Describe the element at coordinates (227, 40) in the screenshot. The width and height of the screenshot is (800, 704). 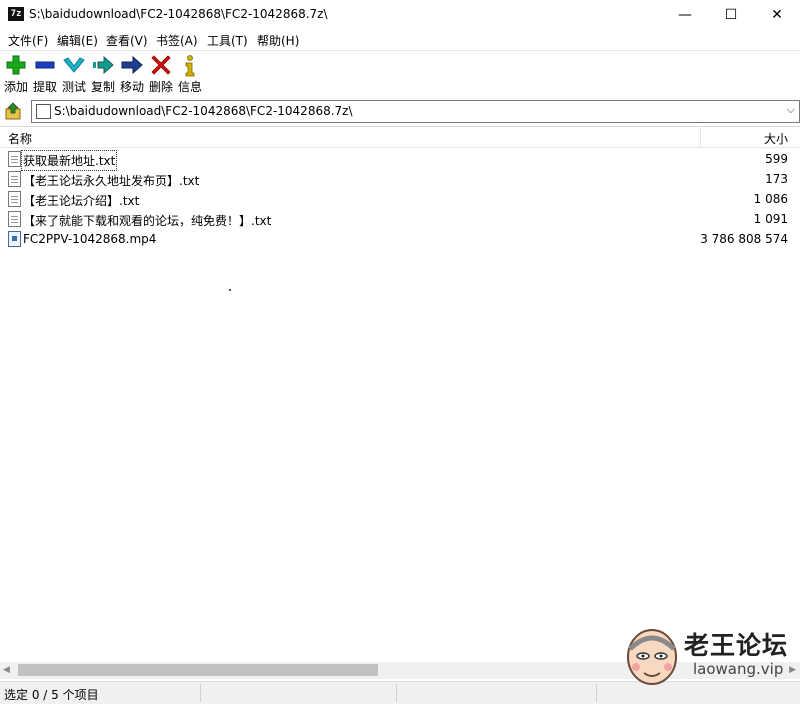
I see `menu-tools: 工具(T)` at that location.